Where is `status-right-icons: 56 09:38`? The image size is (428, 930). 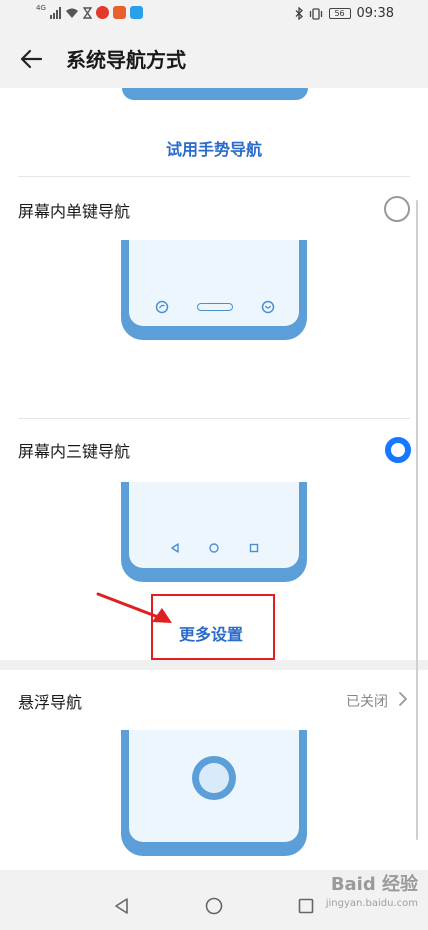
status-right-icons: 56 09:38 is located at coordinates (344, 13).